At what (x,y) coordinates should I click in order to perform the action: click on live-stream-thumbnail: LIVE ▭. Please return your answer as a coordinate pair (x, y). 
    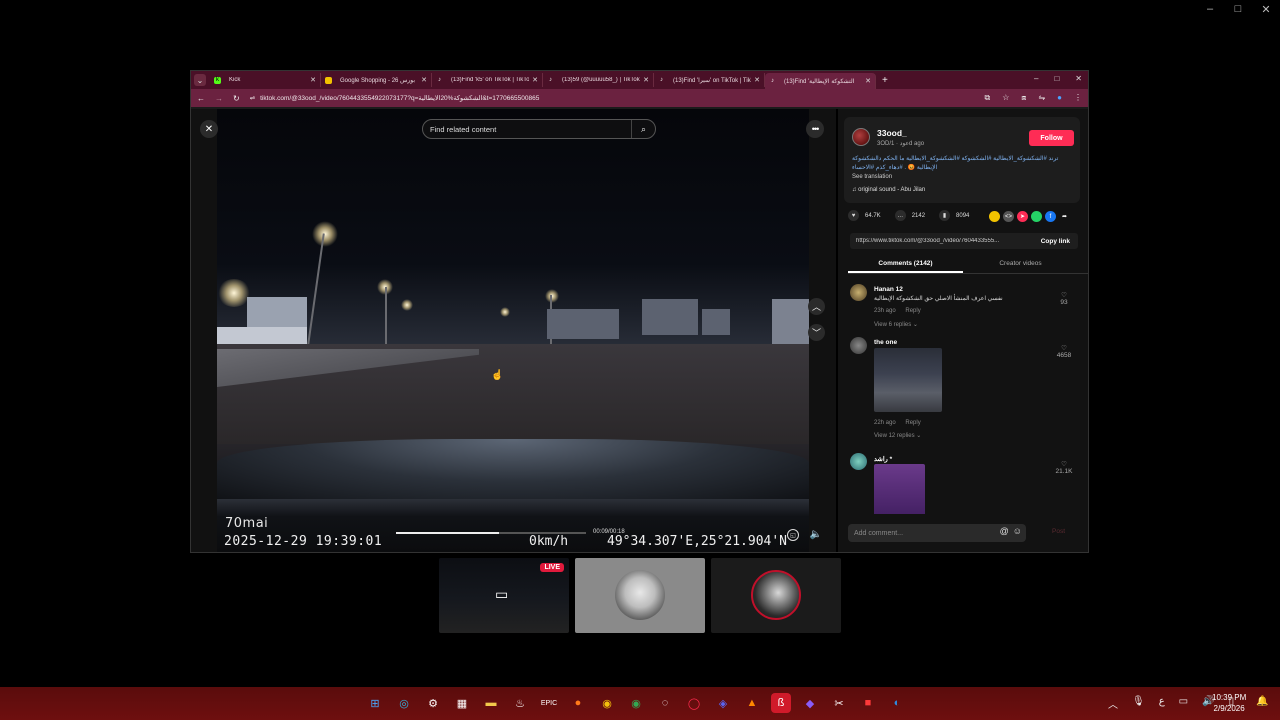
    Looking at the image, I should click on (504, 595).